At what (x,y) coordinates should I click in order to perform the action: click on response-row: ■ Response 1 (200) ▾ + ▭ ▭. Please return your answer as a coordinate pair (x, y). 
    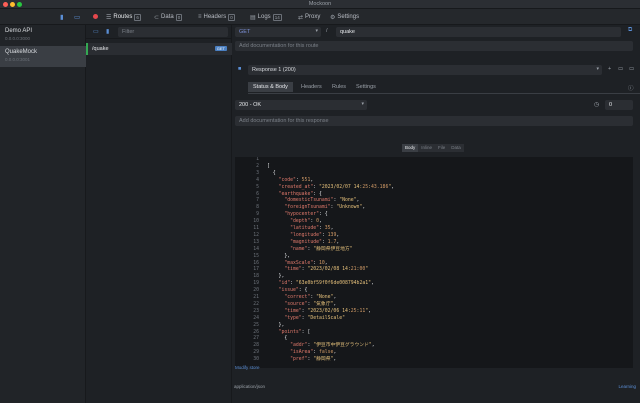
    Looking at the image, I should click on (436, 70).